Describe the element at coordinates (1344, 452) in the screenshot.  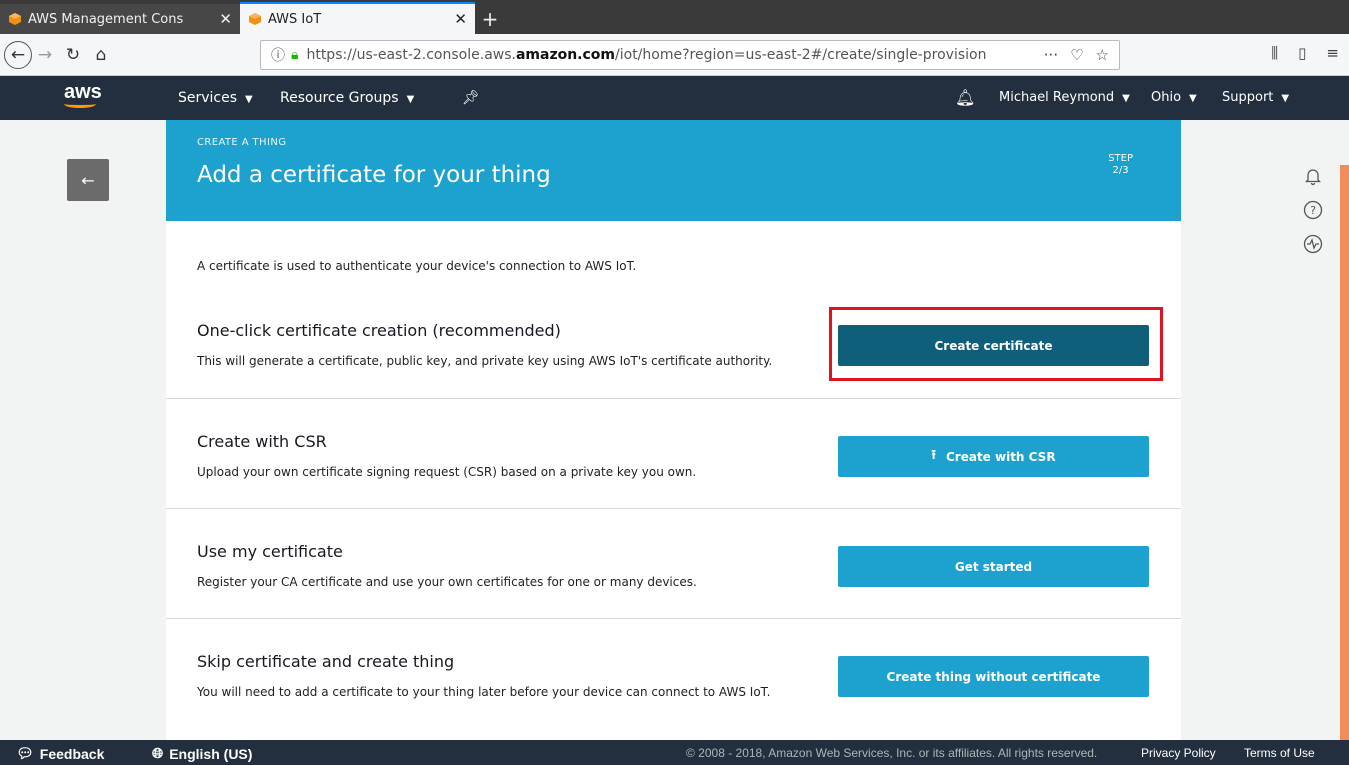
I see `scrollbar` at that location.